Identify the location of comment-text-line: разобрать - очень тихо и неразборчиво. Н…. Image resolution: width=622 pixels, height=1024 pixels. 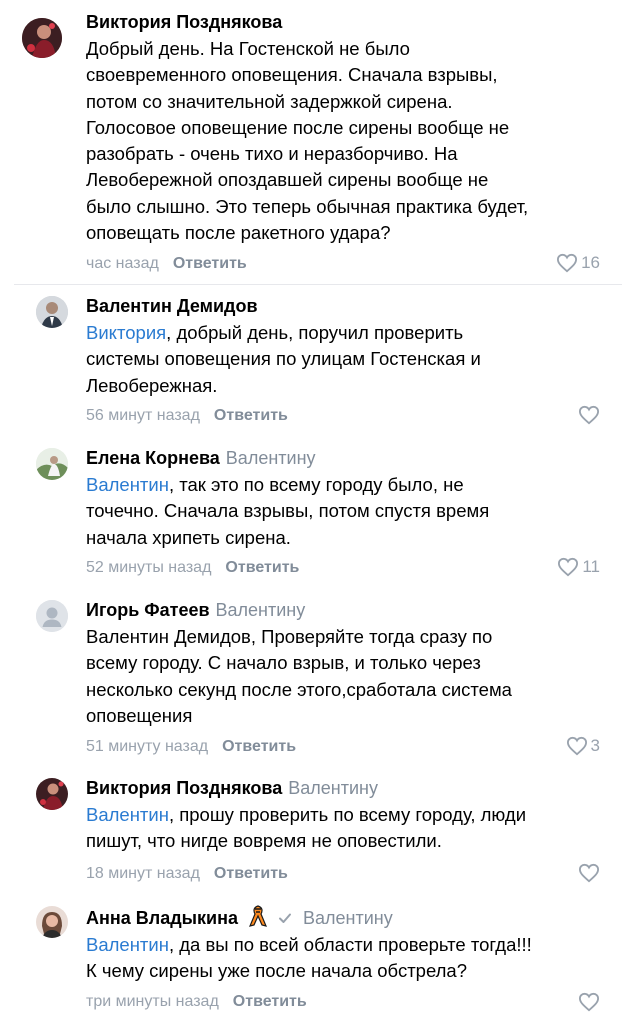
(272, 154).